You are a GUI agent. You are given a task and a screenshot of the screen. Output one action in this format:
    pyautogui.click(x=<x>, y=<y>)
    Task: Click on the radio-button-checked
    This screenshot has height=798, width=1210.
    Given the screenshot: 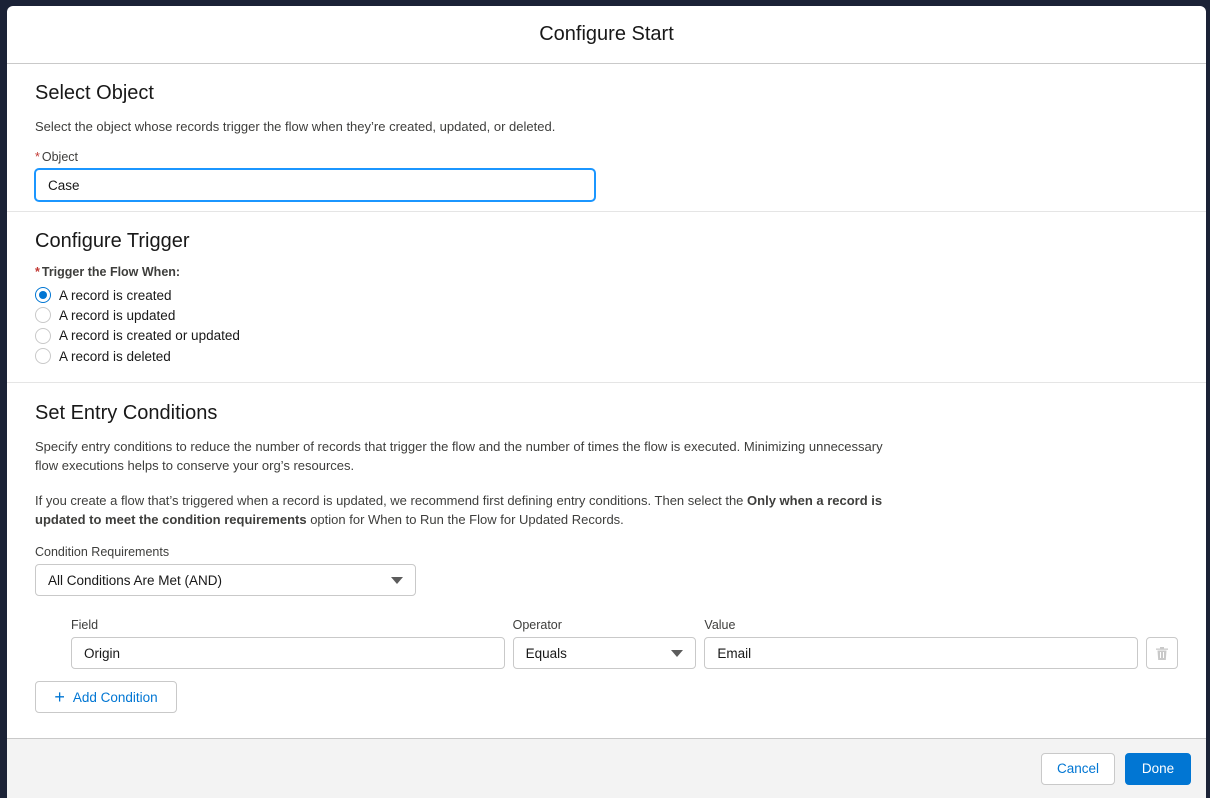 What is the action you would take?
    pyautogui.click(x=43, y=295)
    